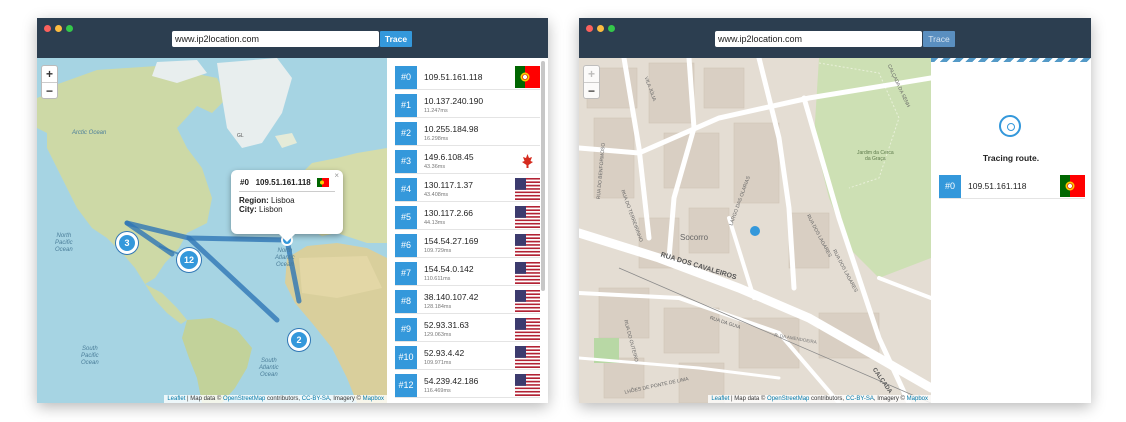 The height and width of the screenshot is (422, 1126). I want to click on hop-number: #1, so click(406, 105).